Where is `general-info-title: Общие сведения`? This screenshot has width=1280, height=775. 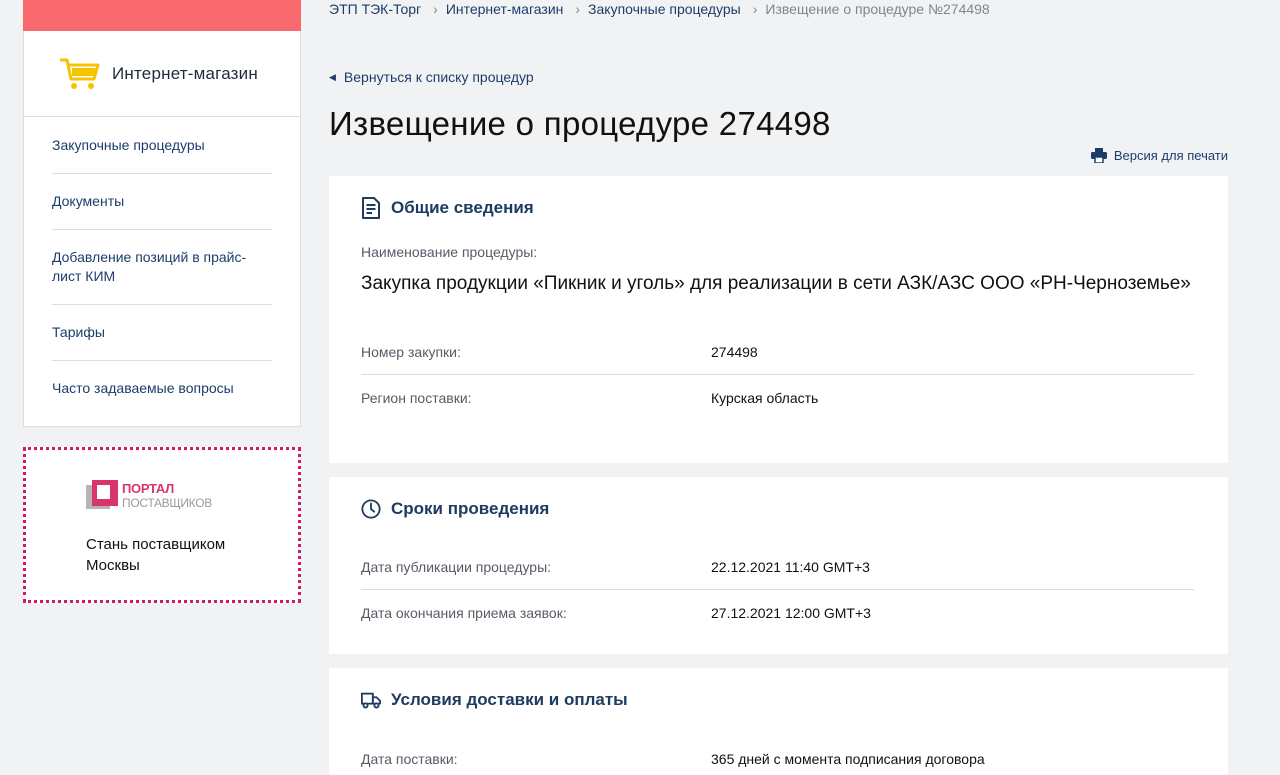 general-info-title: Общие сведения is located at coordinates (462, 207).